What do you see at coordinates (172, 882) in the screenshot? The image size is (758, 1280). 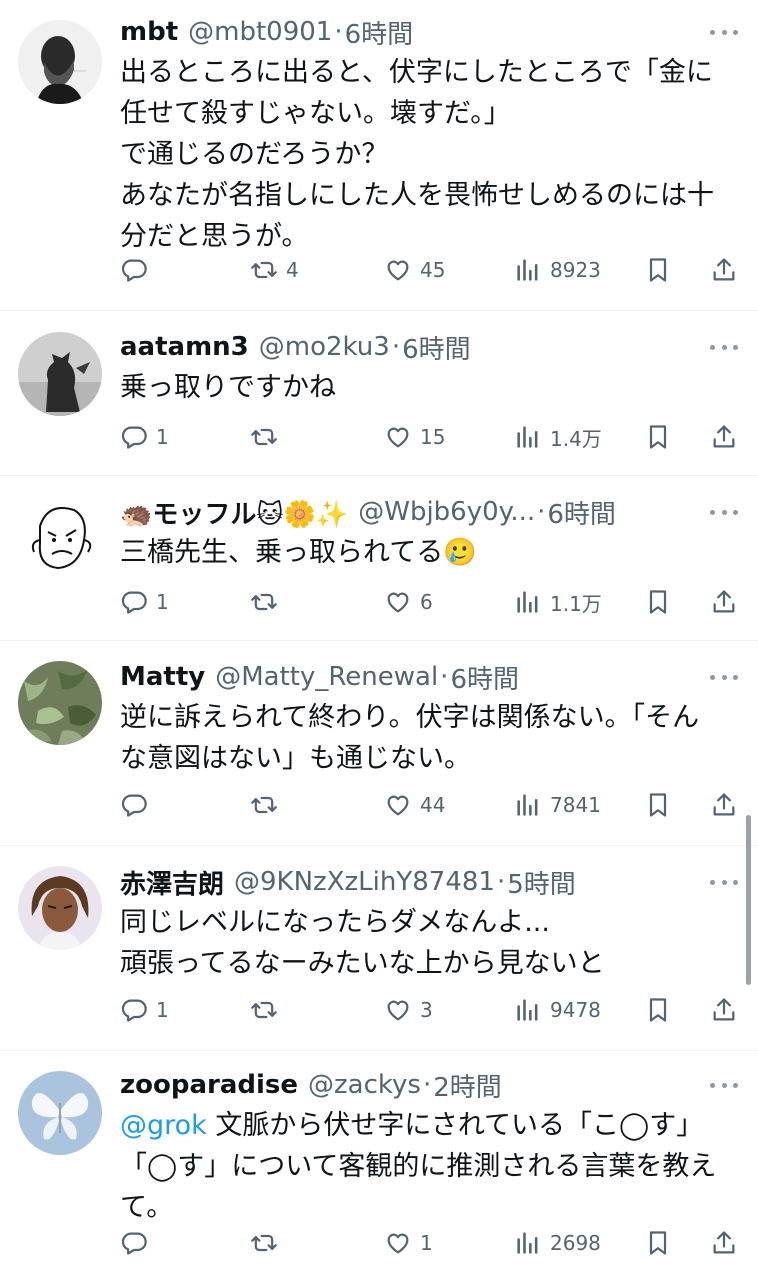 I see `display-name: 赤澤吉朗` at bounding box center [172, 882].